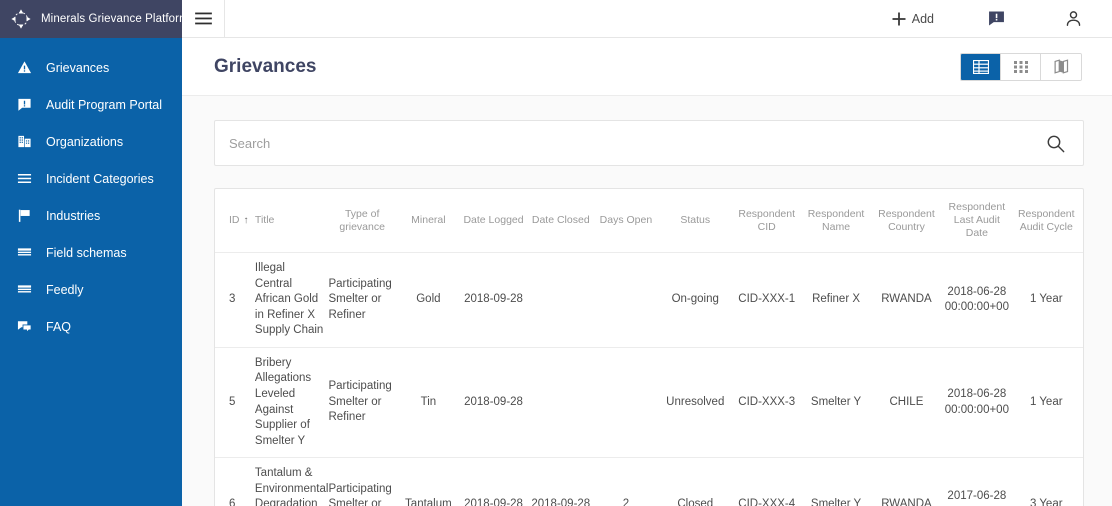 Image resolution: width=1112 pixels, height=506 pixels. I want to click on cell-status: Closed, so click(697, 481).